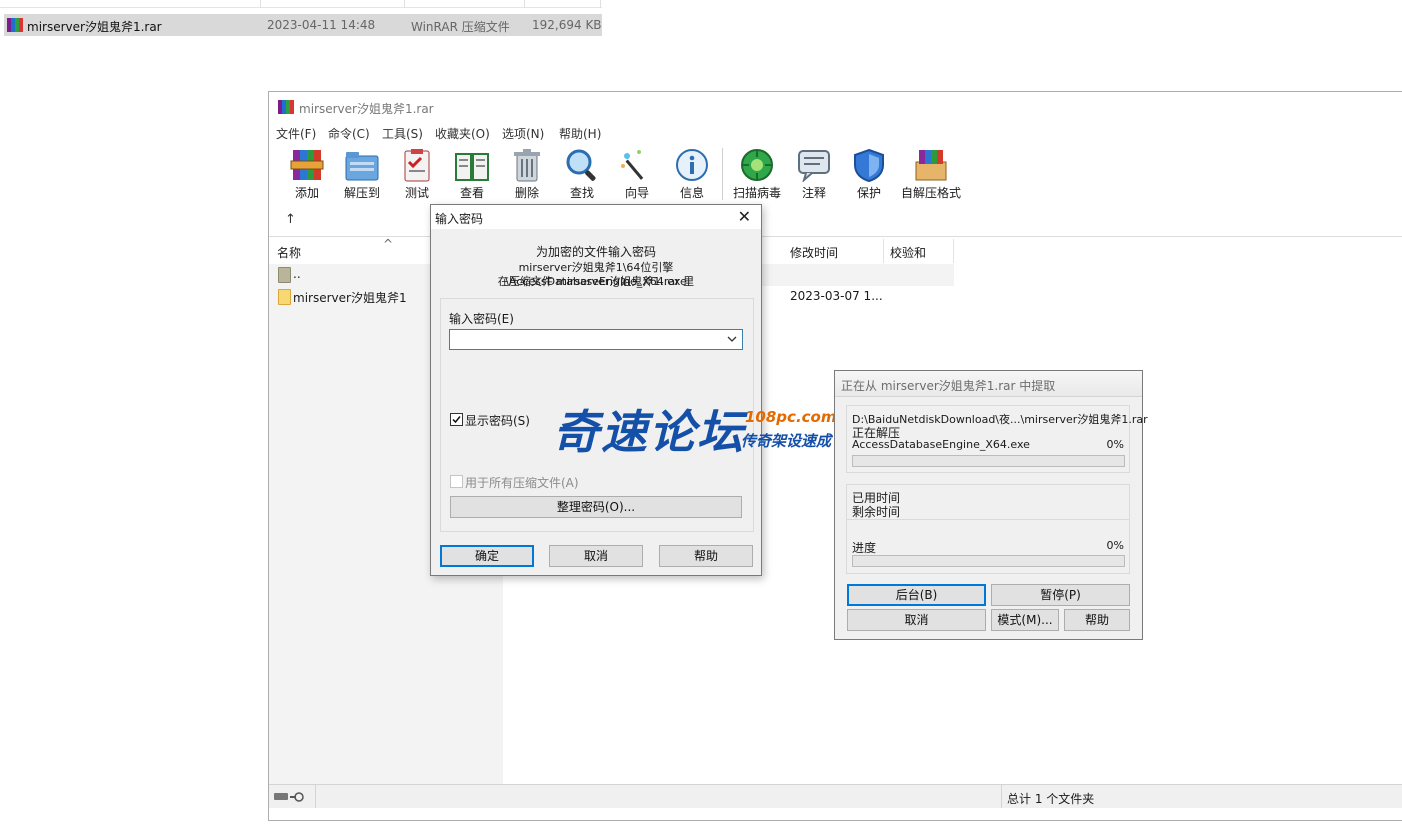  I want to click on cancel-button: 取消, so click(596, 556).